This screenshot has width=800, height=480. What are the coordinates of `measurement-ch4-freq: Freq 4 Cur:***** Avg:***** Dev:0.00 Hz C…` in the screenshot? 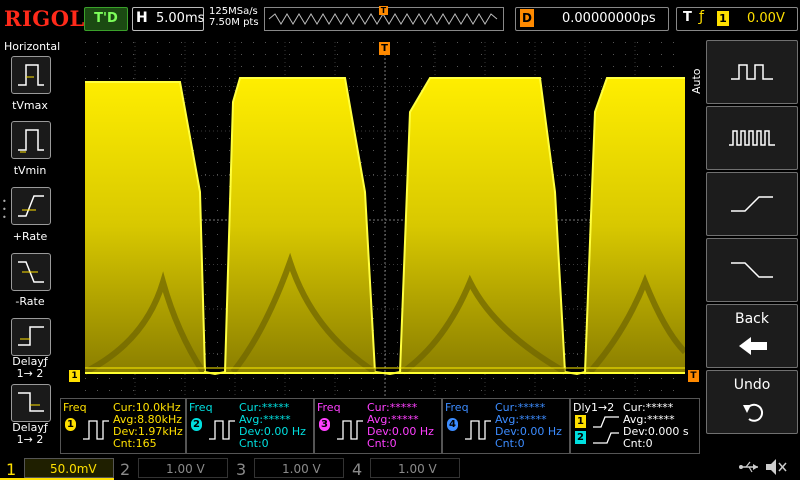 It's located at (506, 426).